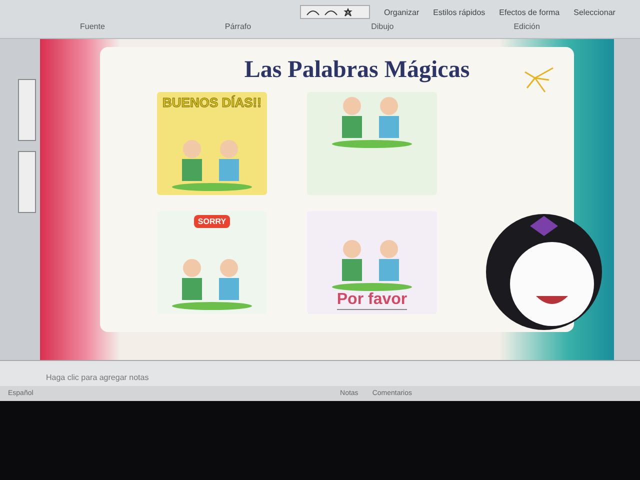  What do you see at coordinates (238, 26) in the screenshot?
I see `ribbon-group-label: Párrafo` at bounding box center [238, 26].